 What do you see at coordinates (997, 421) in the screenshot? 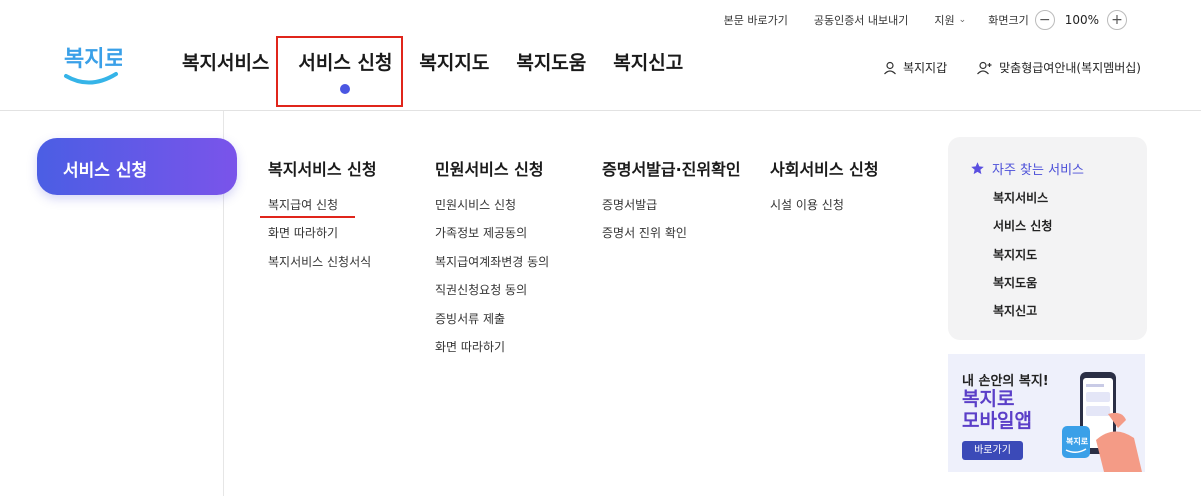
I see `banner-title-line2: 모바일앱` at bounding box center [997, 421].